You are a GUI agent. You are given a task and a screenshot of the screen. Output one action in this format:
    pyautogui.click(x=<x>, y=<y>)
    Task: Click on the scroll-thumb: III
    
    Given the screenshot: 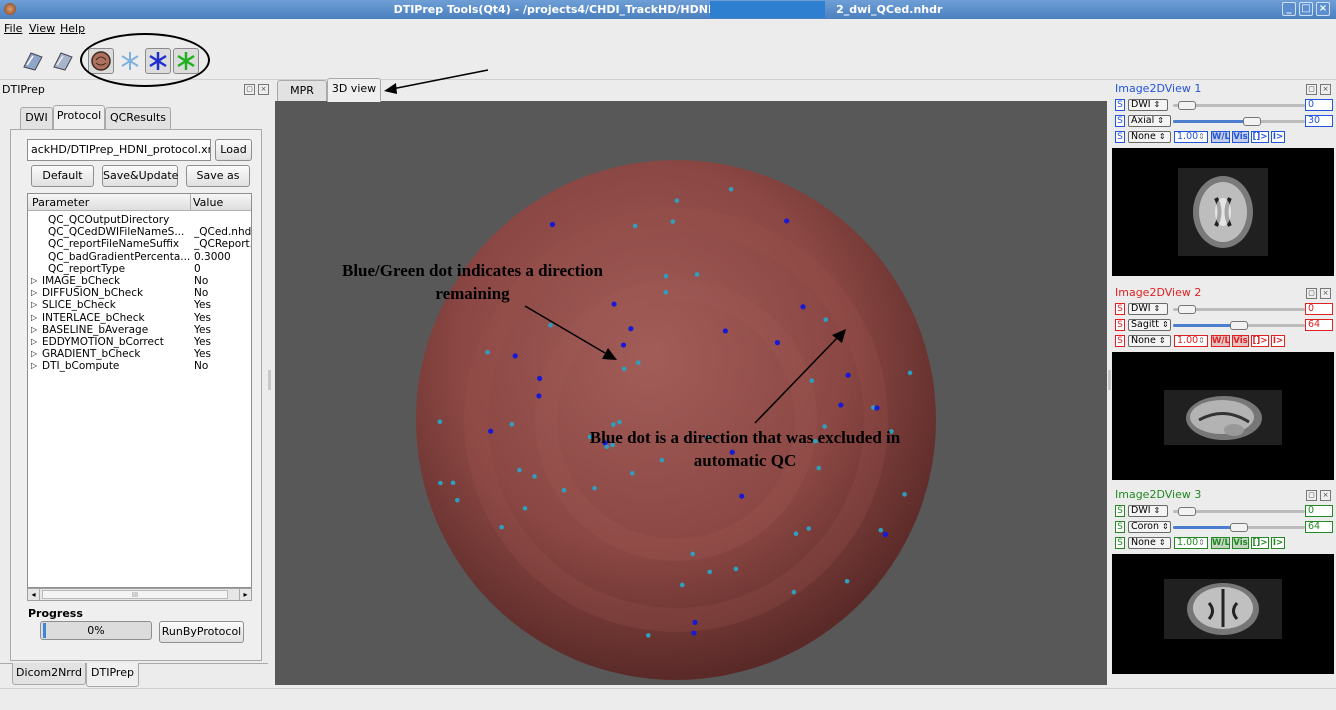 What is the action you would take?
    pyautogui.click(x=135, y=594)
    